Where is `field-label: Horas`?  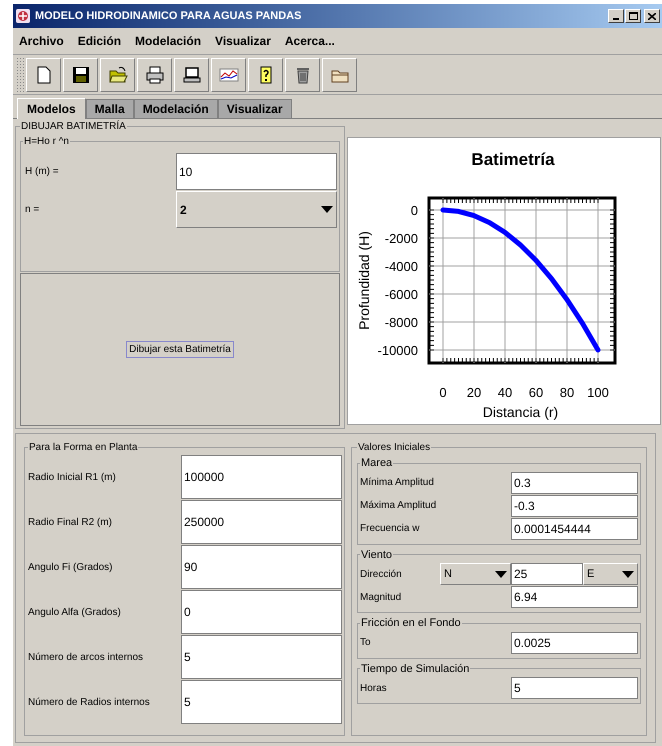 field-label: Horas is located at coordinates (374, 689).